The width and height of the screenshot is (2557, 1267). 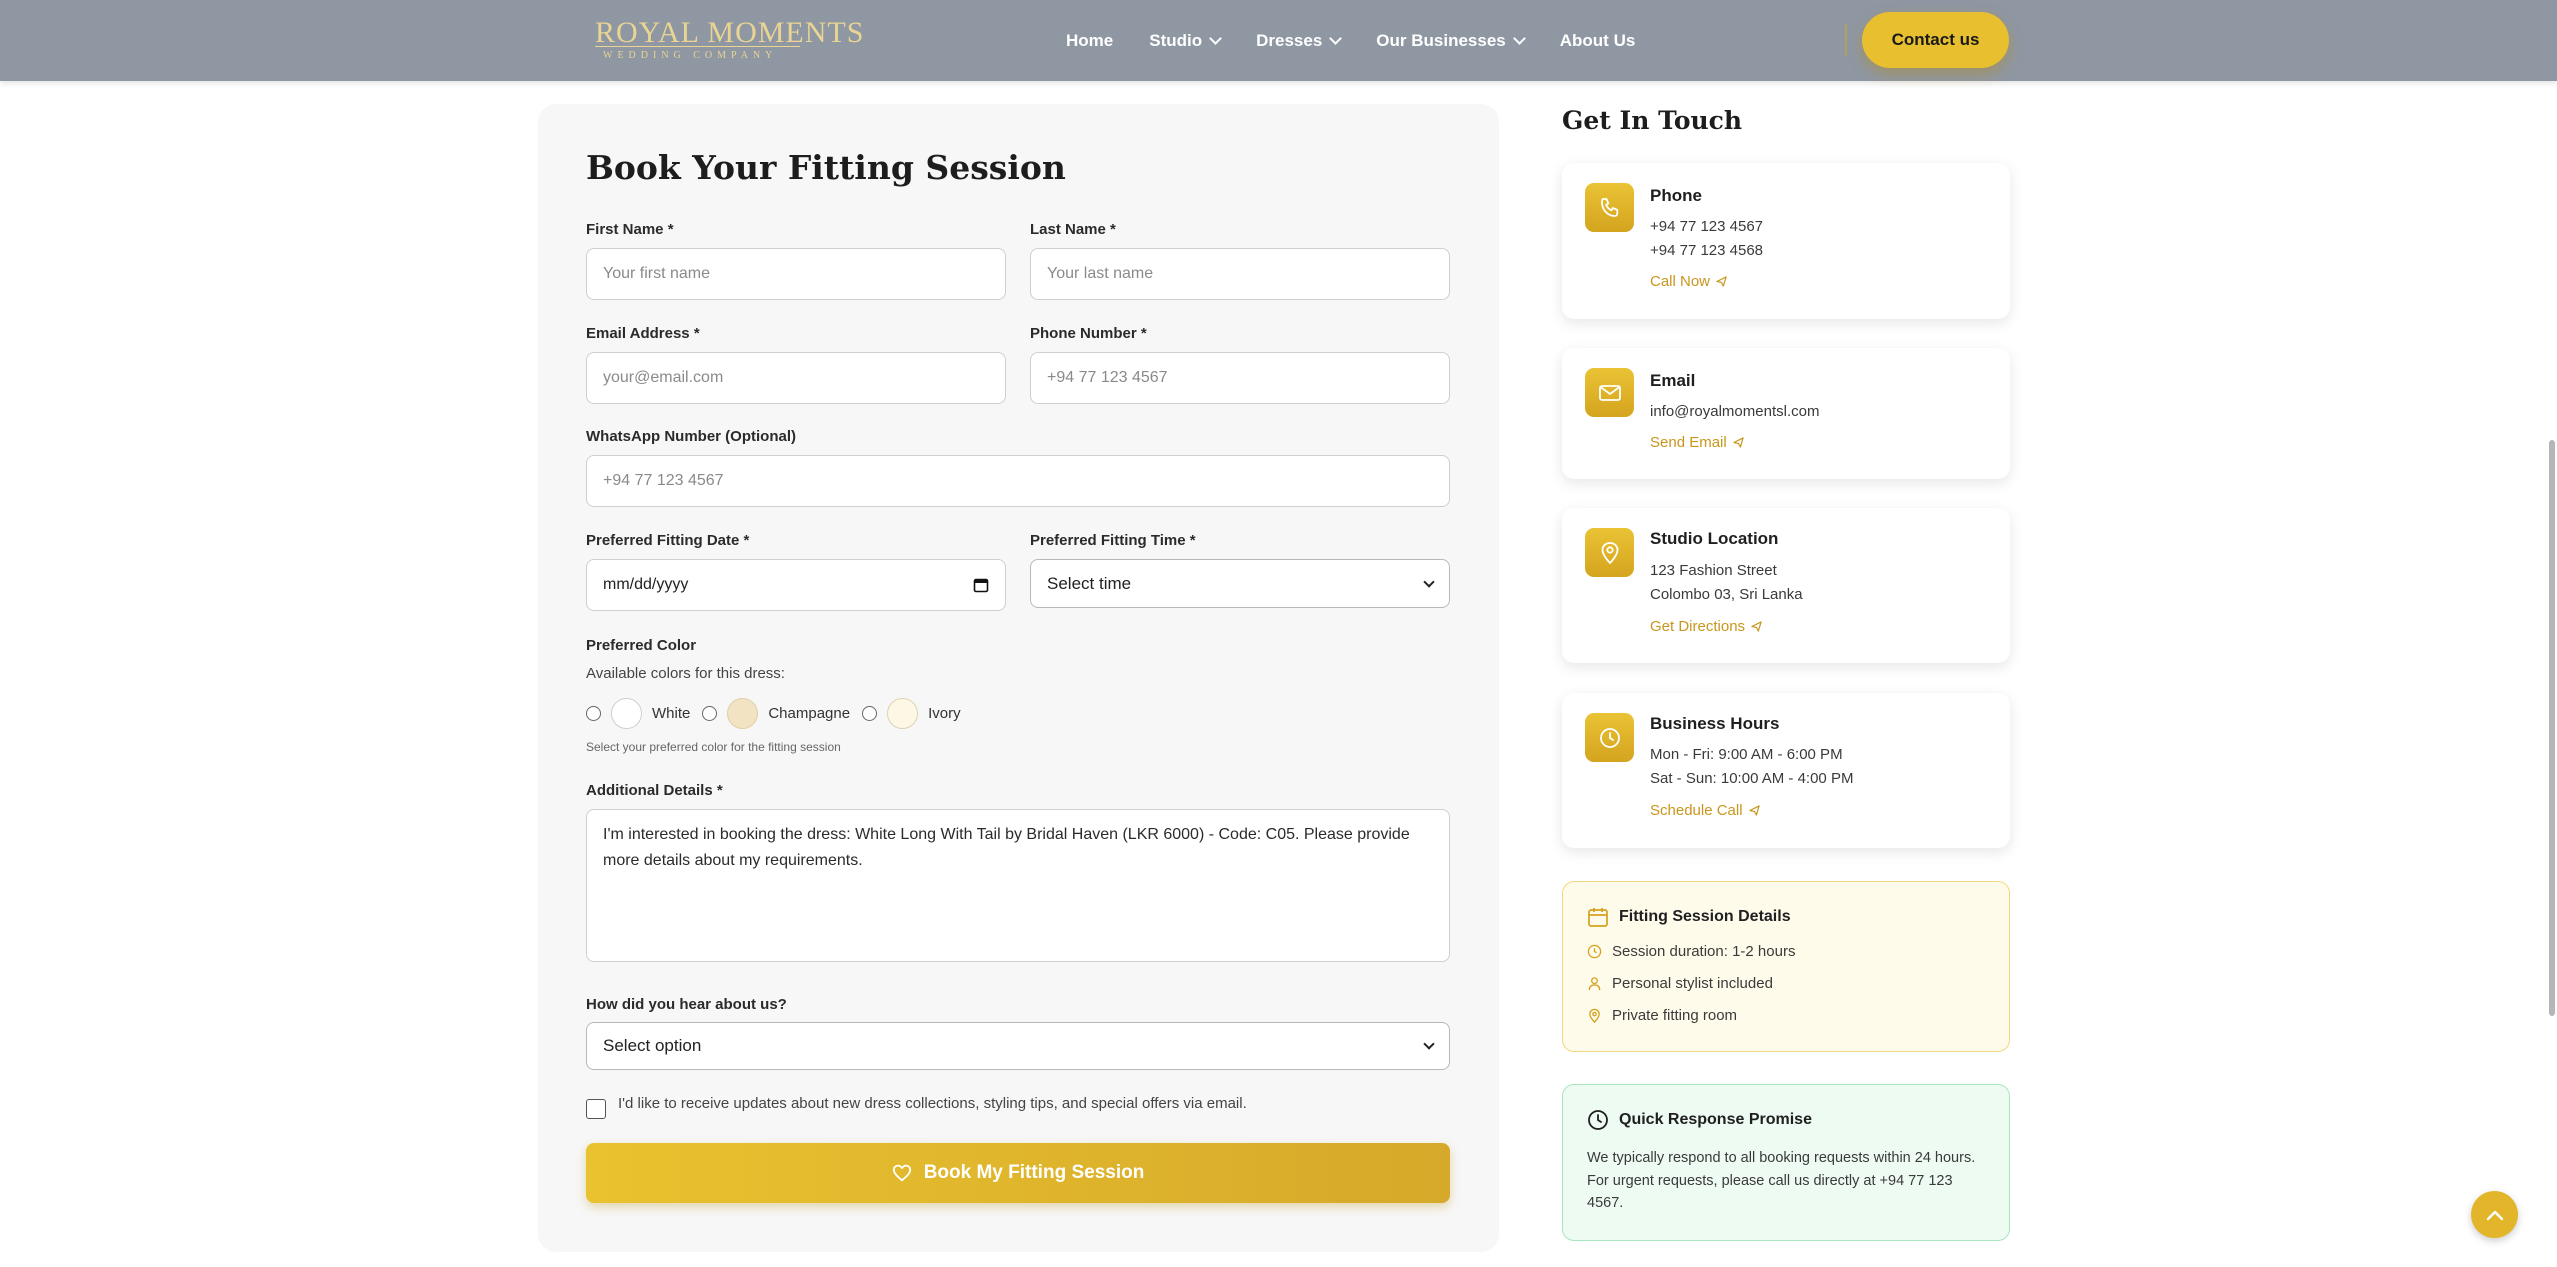 I want to click on hear-select-value: Select option, so click(x=652, y=1045).